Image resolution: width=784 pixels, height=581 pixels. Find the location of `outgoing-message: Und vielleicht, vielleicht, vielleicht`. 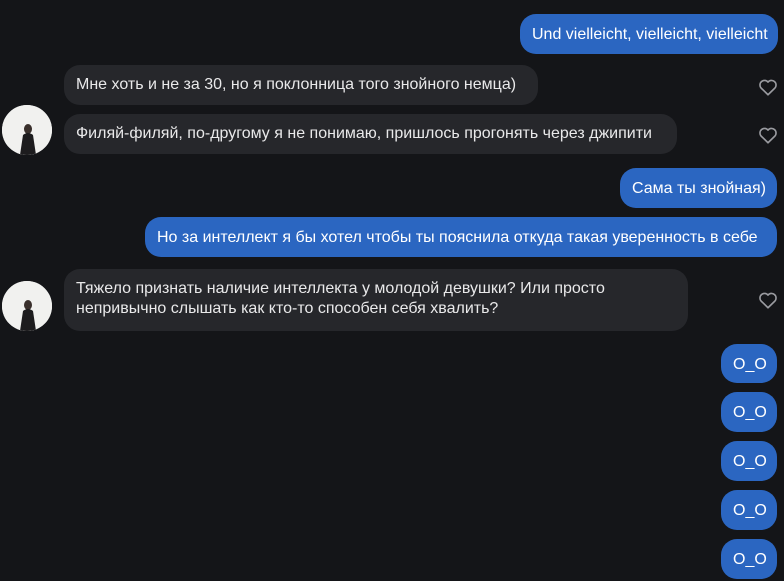

outgoing-message: Und vielleicht, vielleicht, vielleicht is located at coordinates (649, 34).